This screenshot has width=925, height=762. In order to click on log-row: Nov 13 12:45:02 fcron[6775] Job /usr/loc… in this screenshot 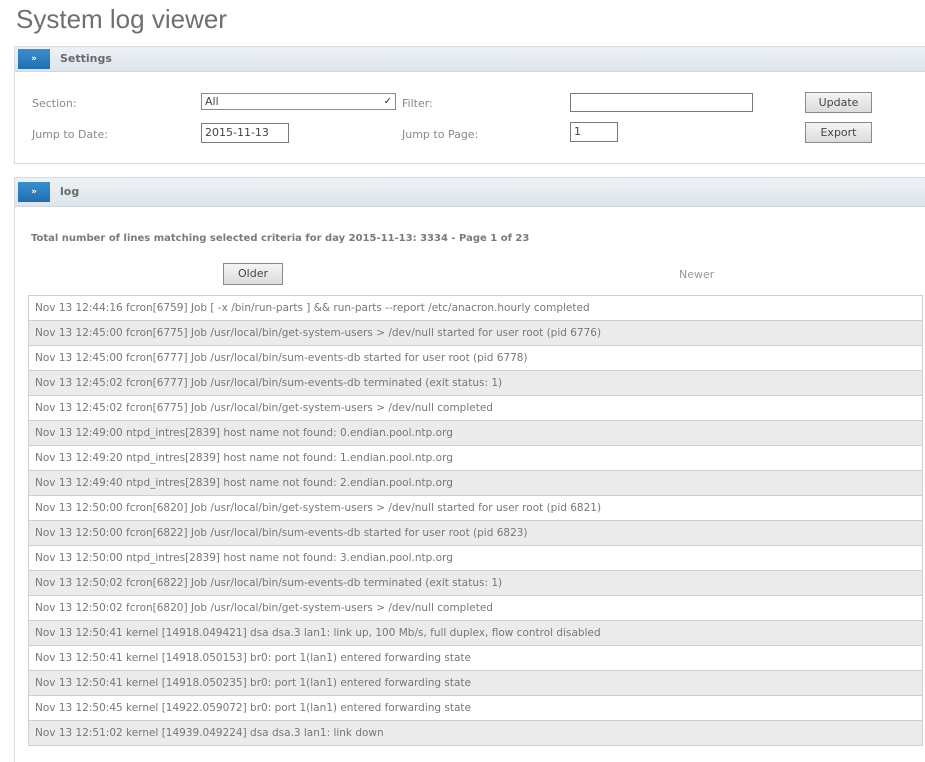, I will do `click(475, 408)`.